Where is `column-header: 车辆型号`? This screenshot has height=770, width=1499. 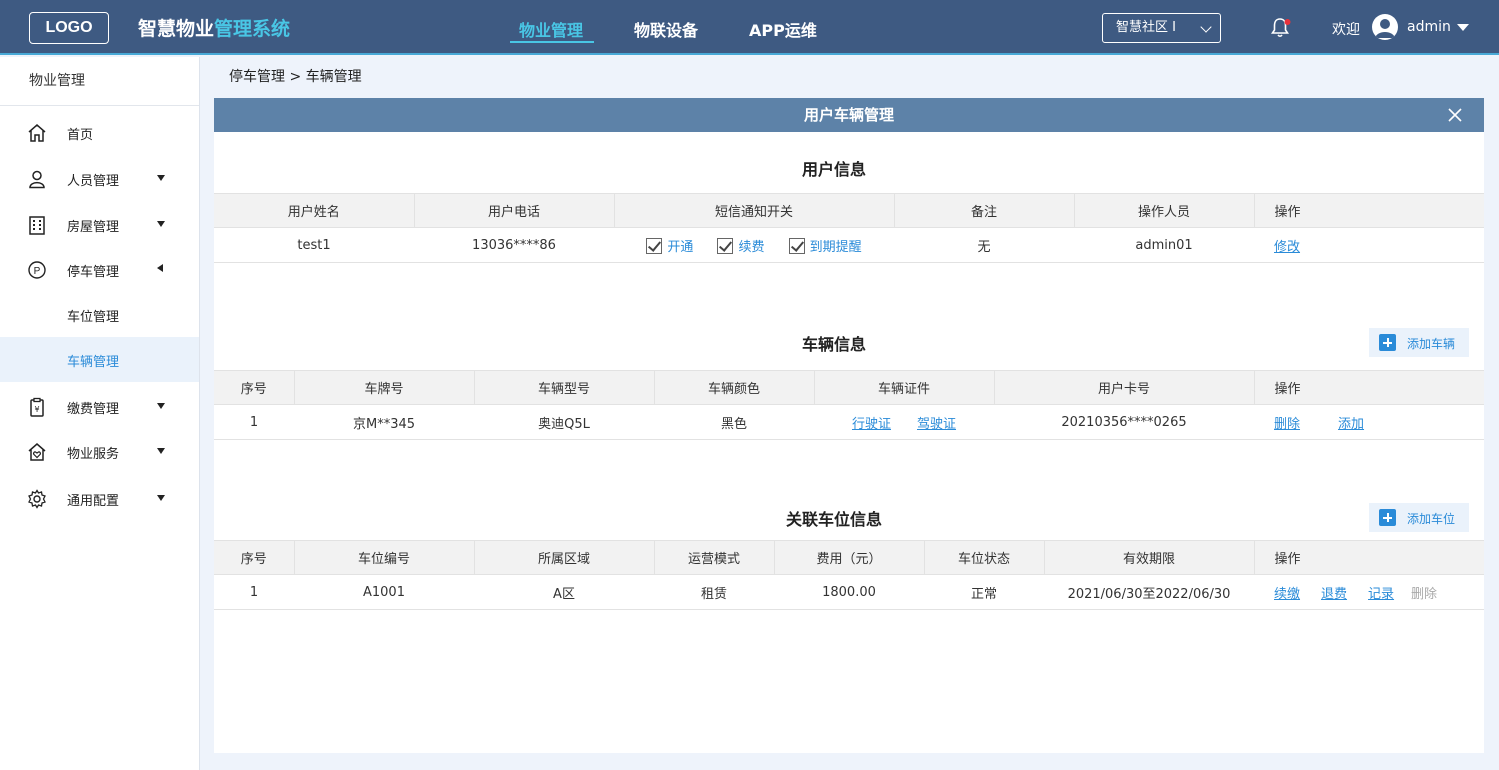 column-header: 车辆型号 is located at coordinates (564, 387).